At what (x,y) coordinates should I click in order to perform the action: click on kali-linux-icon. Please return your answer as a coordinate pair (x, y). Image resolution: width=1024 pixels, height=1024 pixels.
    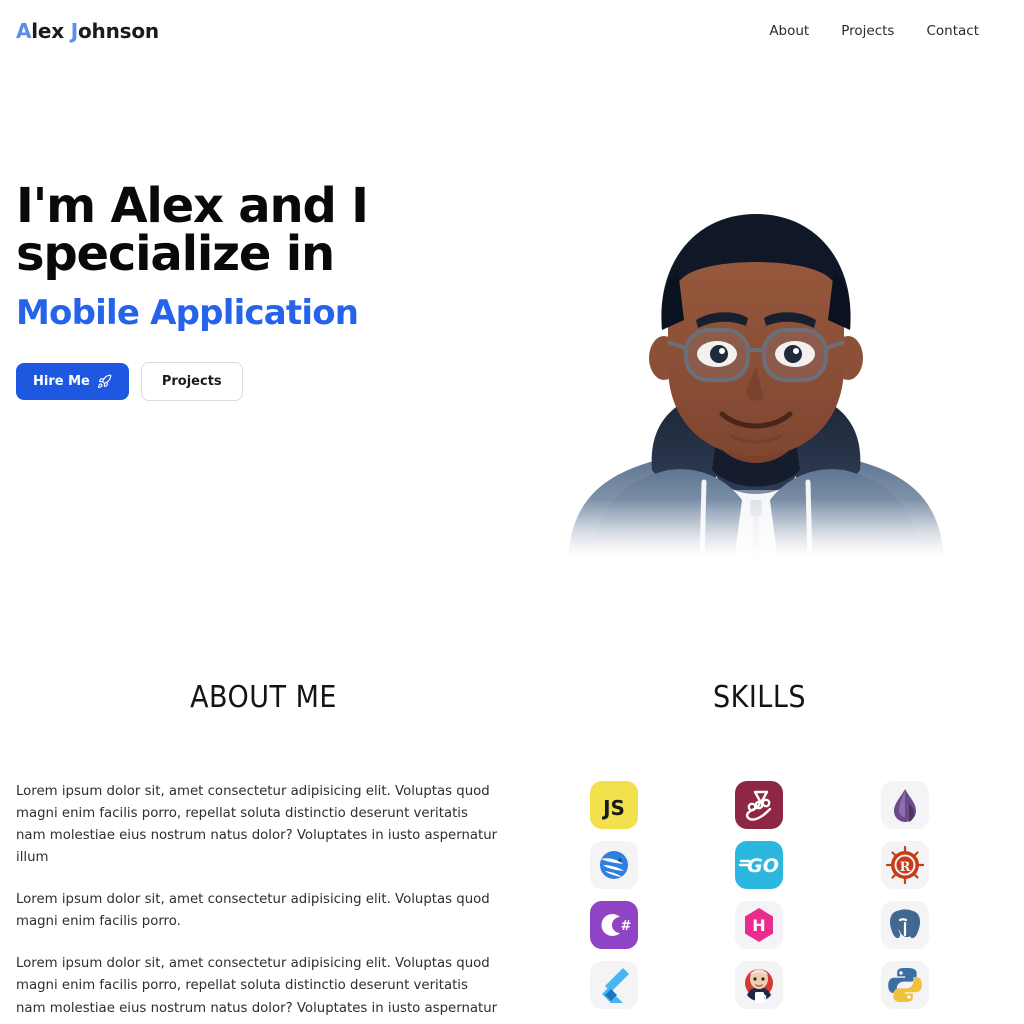
    Looking at the image, I should click on (613, 865).